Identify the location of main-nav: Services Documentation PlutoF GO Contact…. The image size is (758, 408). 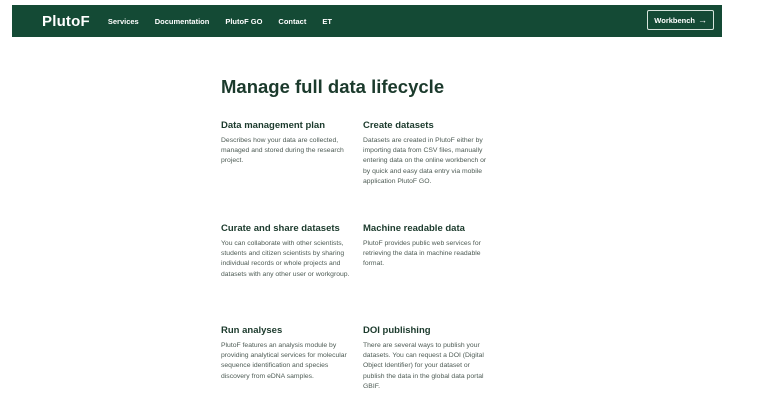
(228, 21).